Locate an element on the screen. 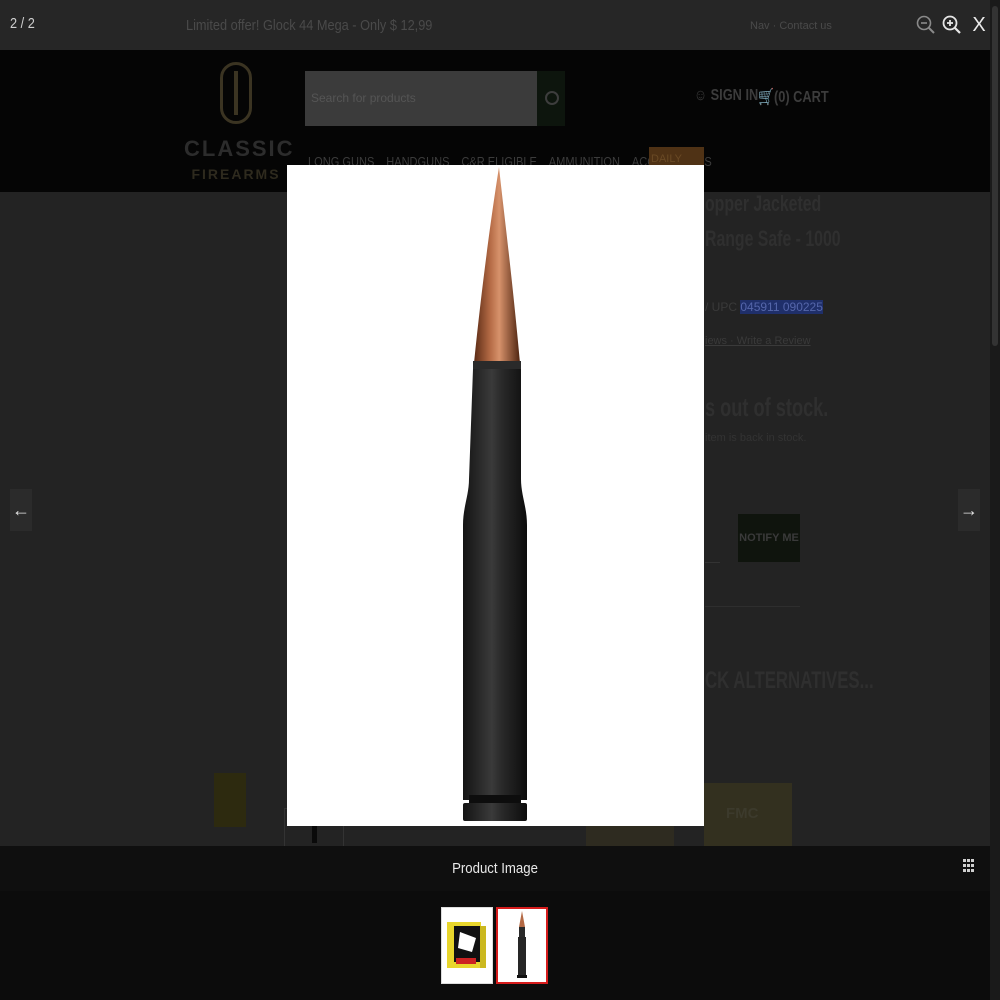 The width and height of the screenshot is (1000, 1000). background-cart: 🛒(0) CART is located at coordinates (793, 97).